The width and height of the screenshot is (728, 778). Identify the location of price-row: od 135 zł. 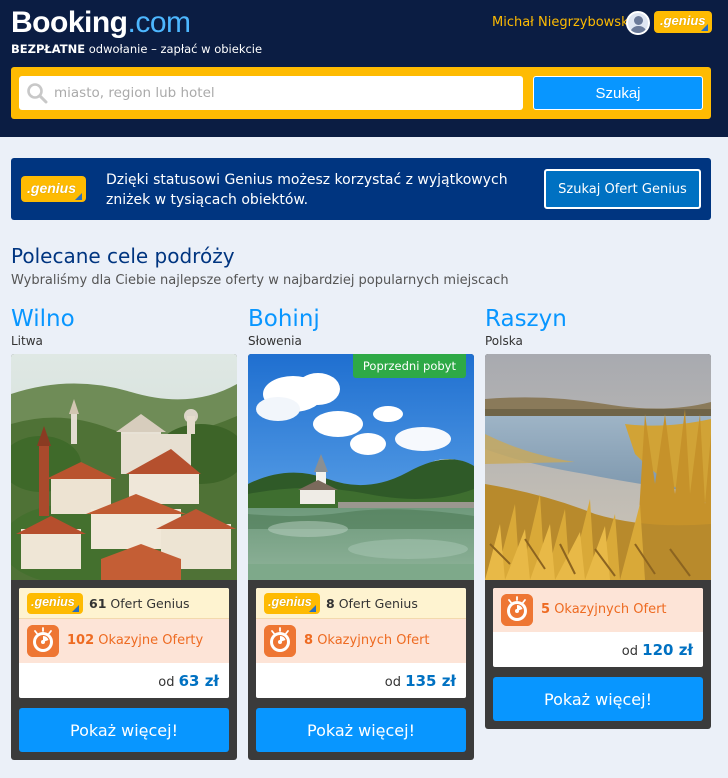
(361, 680).